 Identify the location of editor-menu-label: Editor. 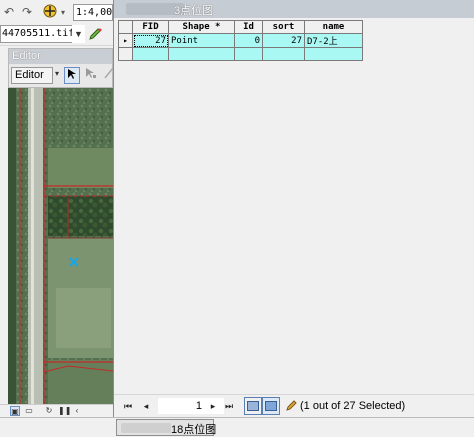
(29, 75).